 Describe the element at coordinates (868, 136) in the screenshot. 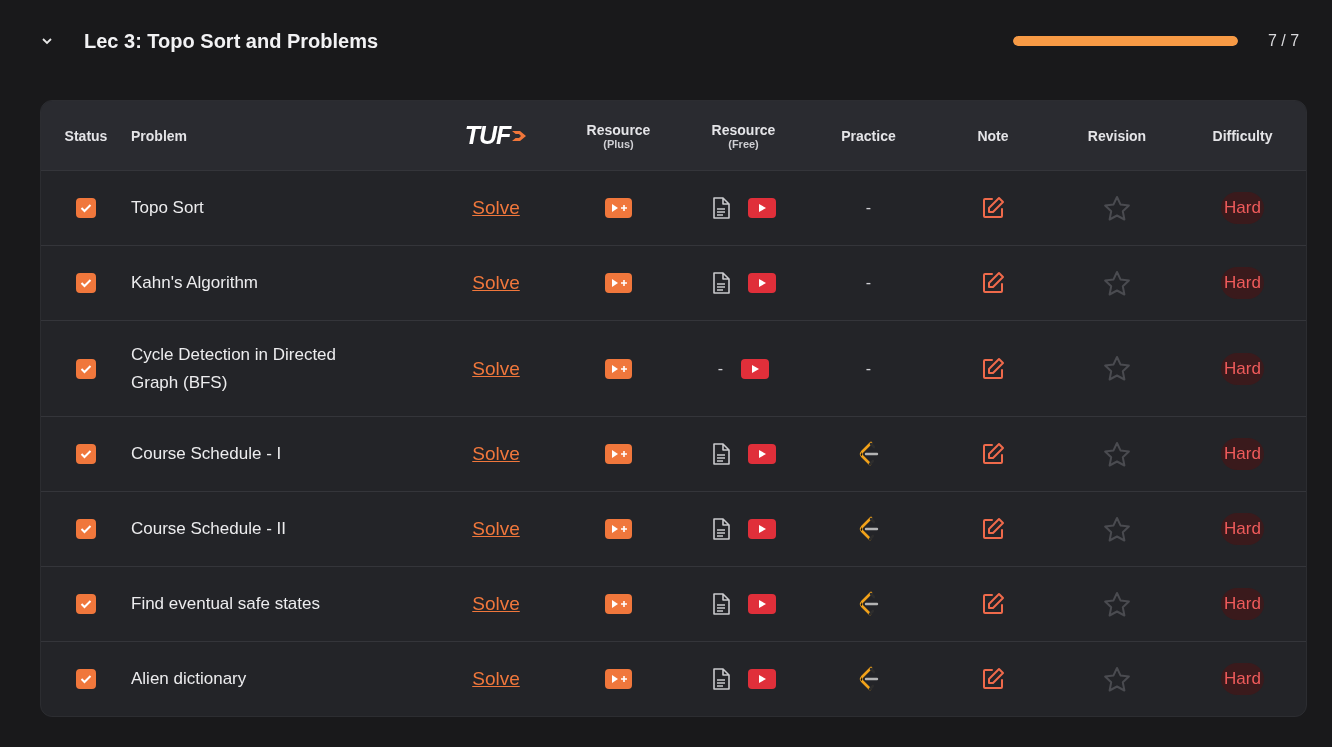

I see `column-header: Practice` at that location.